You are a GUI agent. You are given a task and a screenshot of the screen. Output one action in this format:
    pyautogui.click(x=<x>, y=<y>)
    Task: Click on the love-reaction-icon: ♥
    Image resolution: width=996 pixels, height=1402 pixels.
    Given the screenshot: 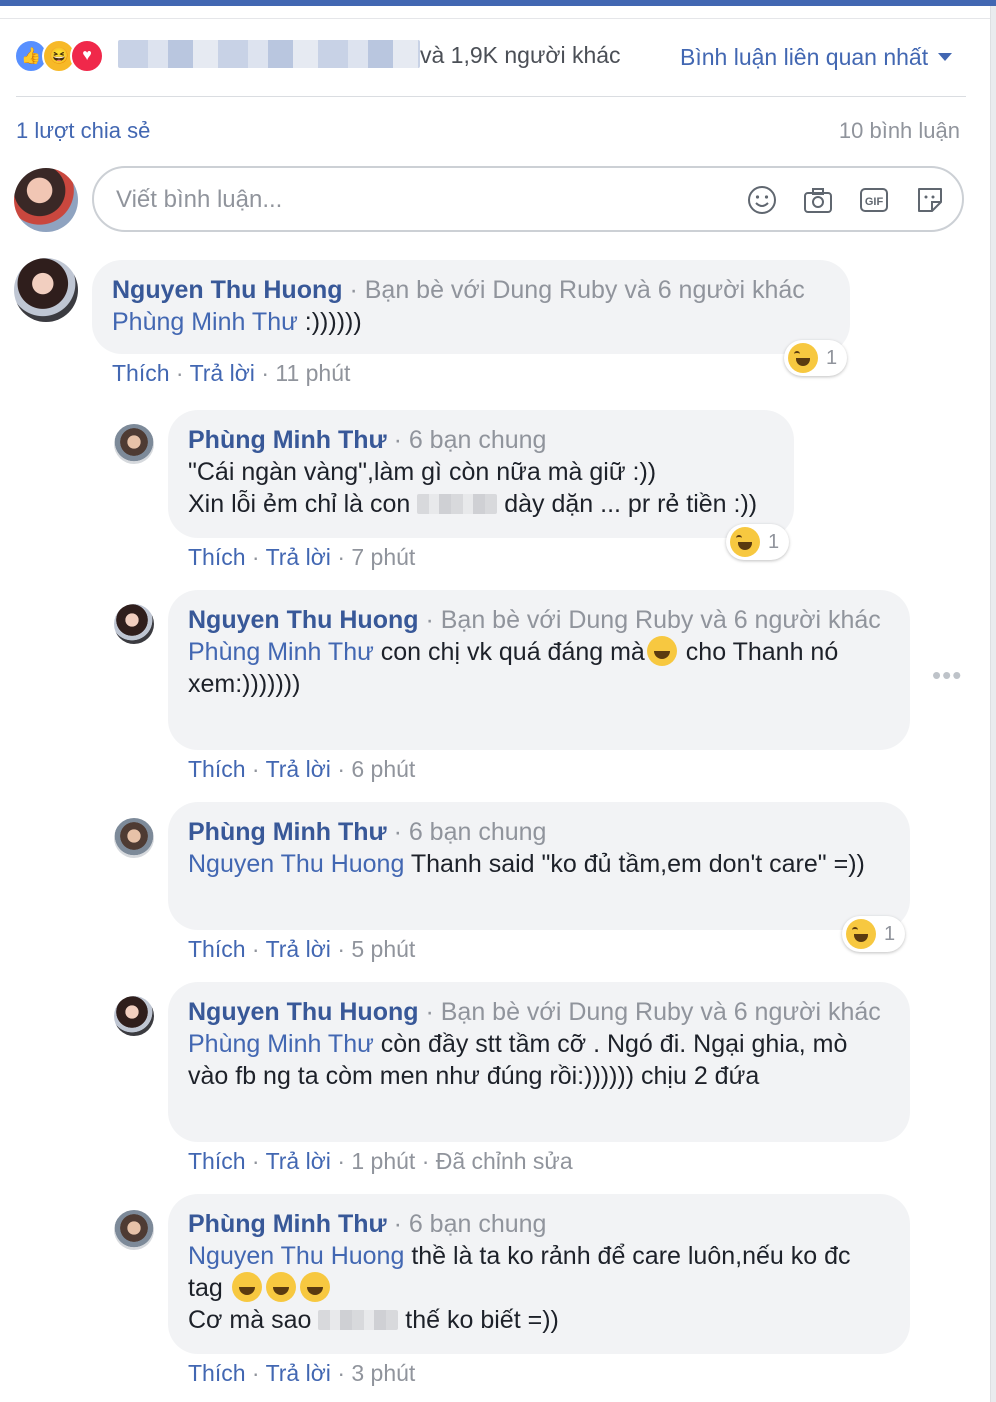 What is the action you would take?
    pyautogui.click(x=87, y=56)
    